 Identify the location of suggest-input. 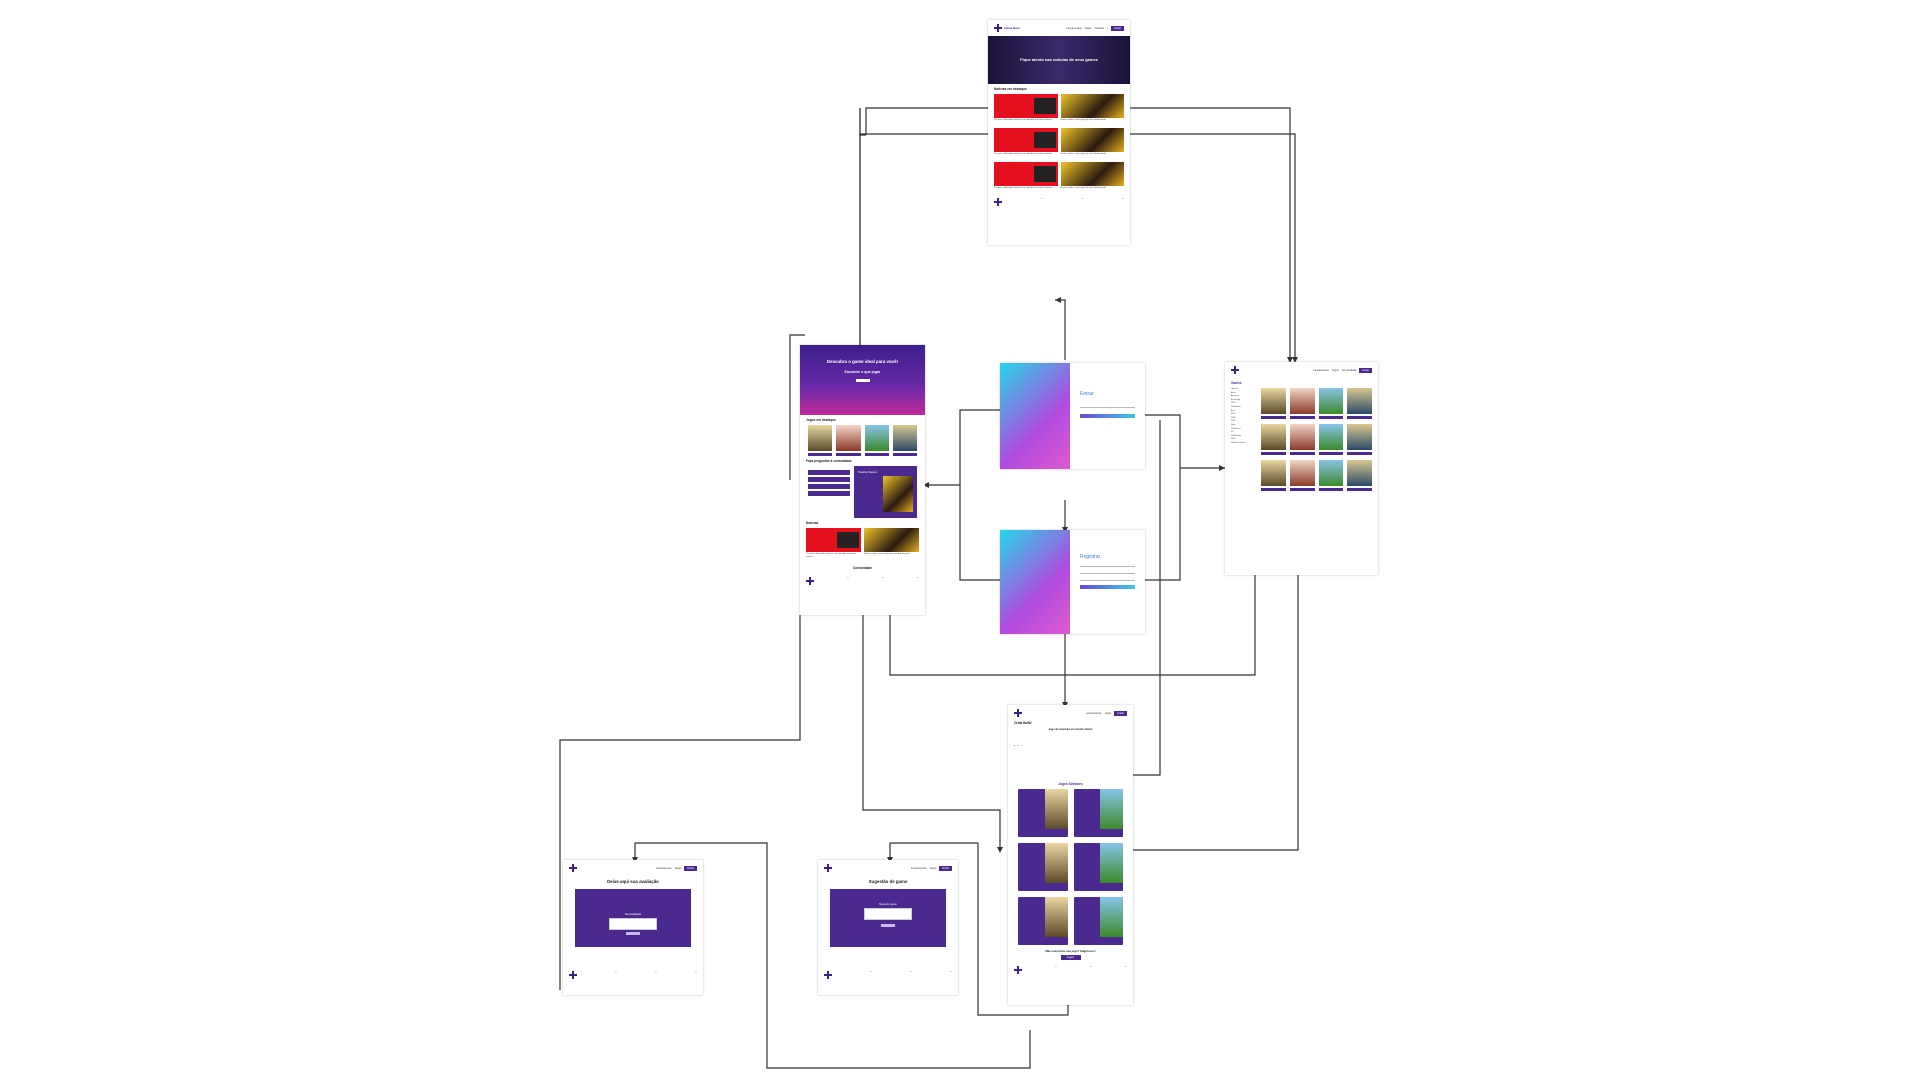
(888, 914).